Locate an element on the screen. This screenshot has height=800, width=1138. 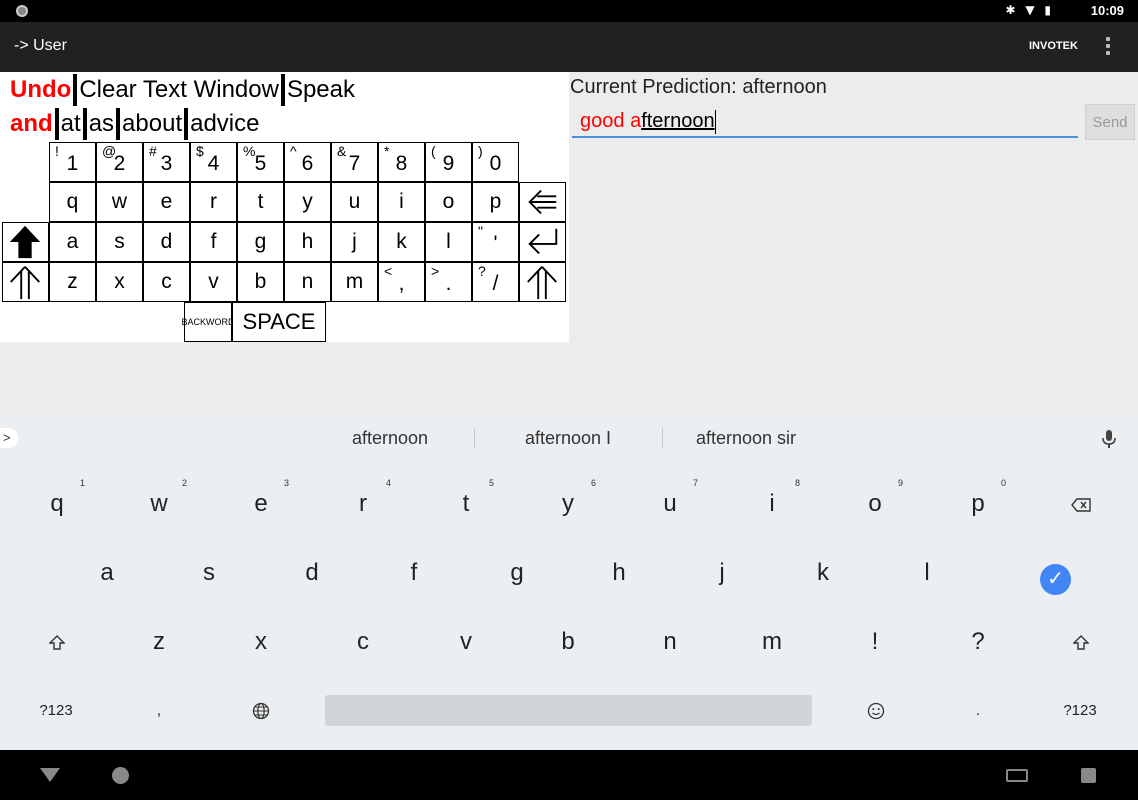
key-v: v is located at coordinates (213, 282).